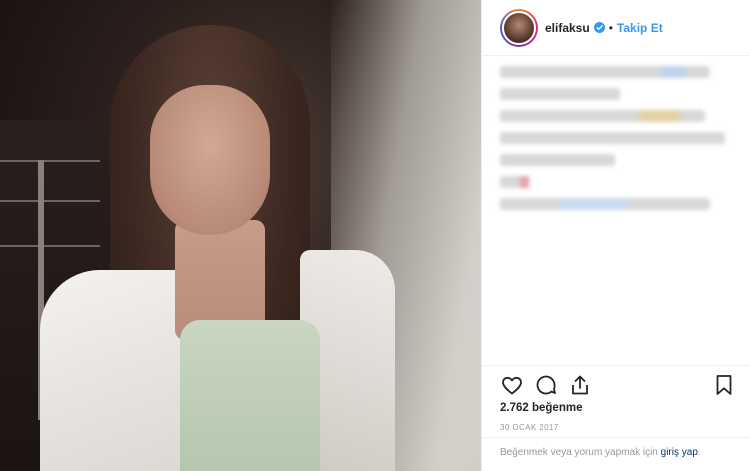  What do you see at coordinates (724, 385) in the screenshot?
I see `bookmark-icon` at bounding box center [724, 385].